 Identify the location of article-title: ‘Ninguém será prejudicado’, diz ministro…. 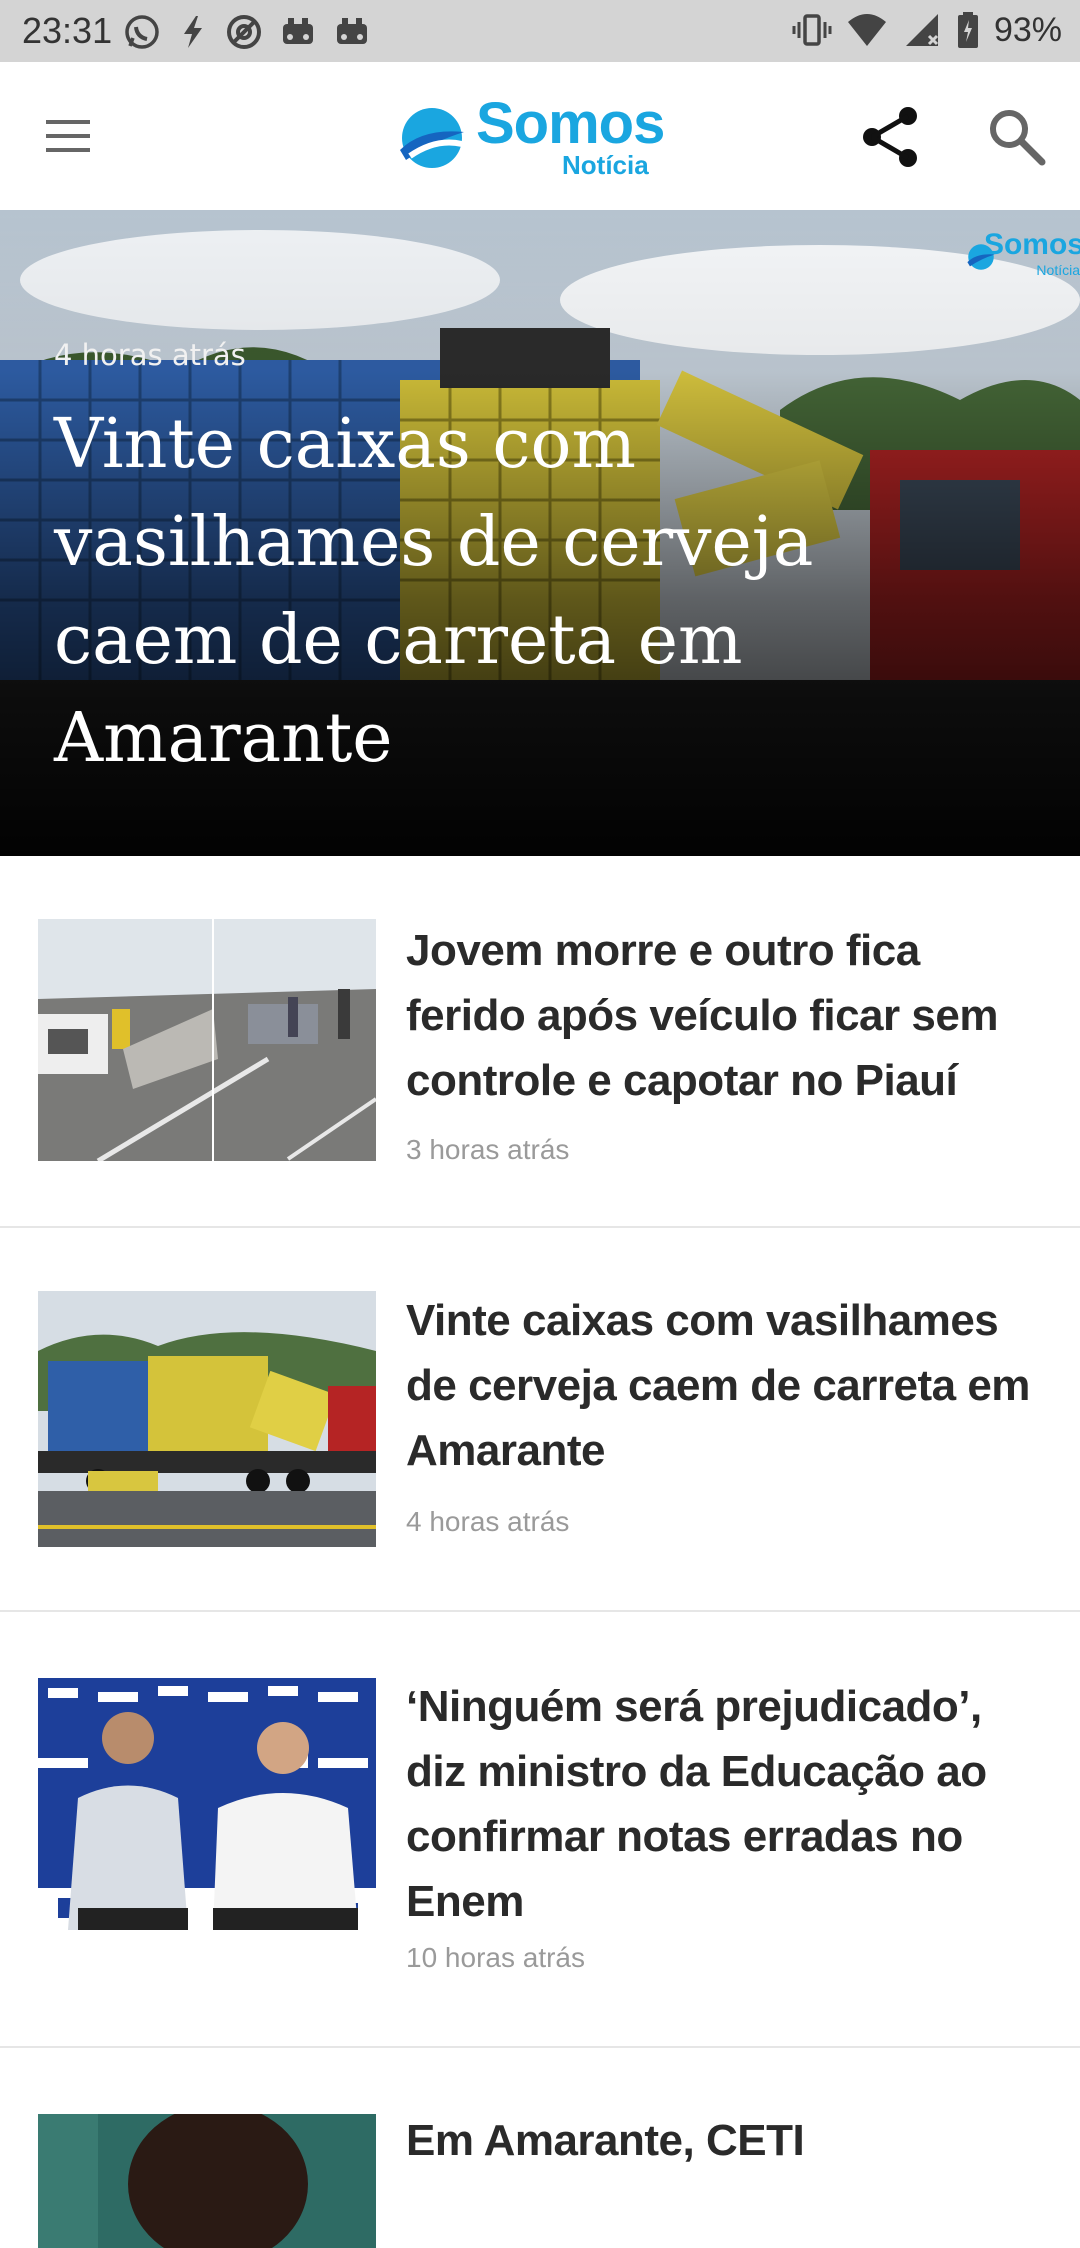
(726, 1804).